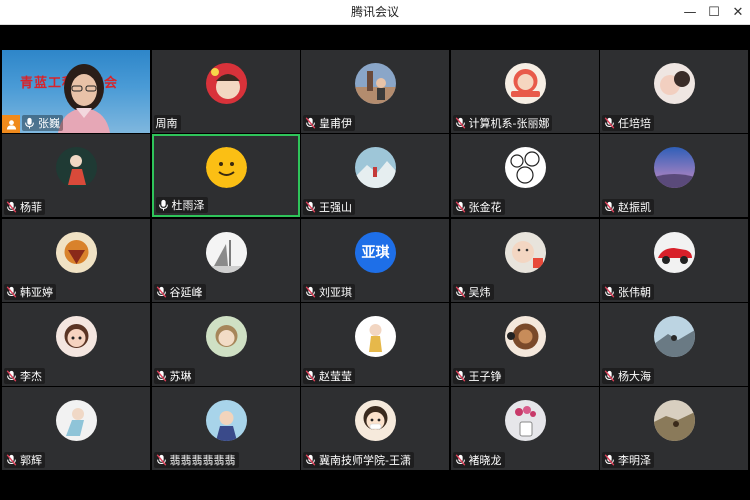  I want to click on participant-tile: 韩亚婷, so click(76, 260).